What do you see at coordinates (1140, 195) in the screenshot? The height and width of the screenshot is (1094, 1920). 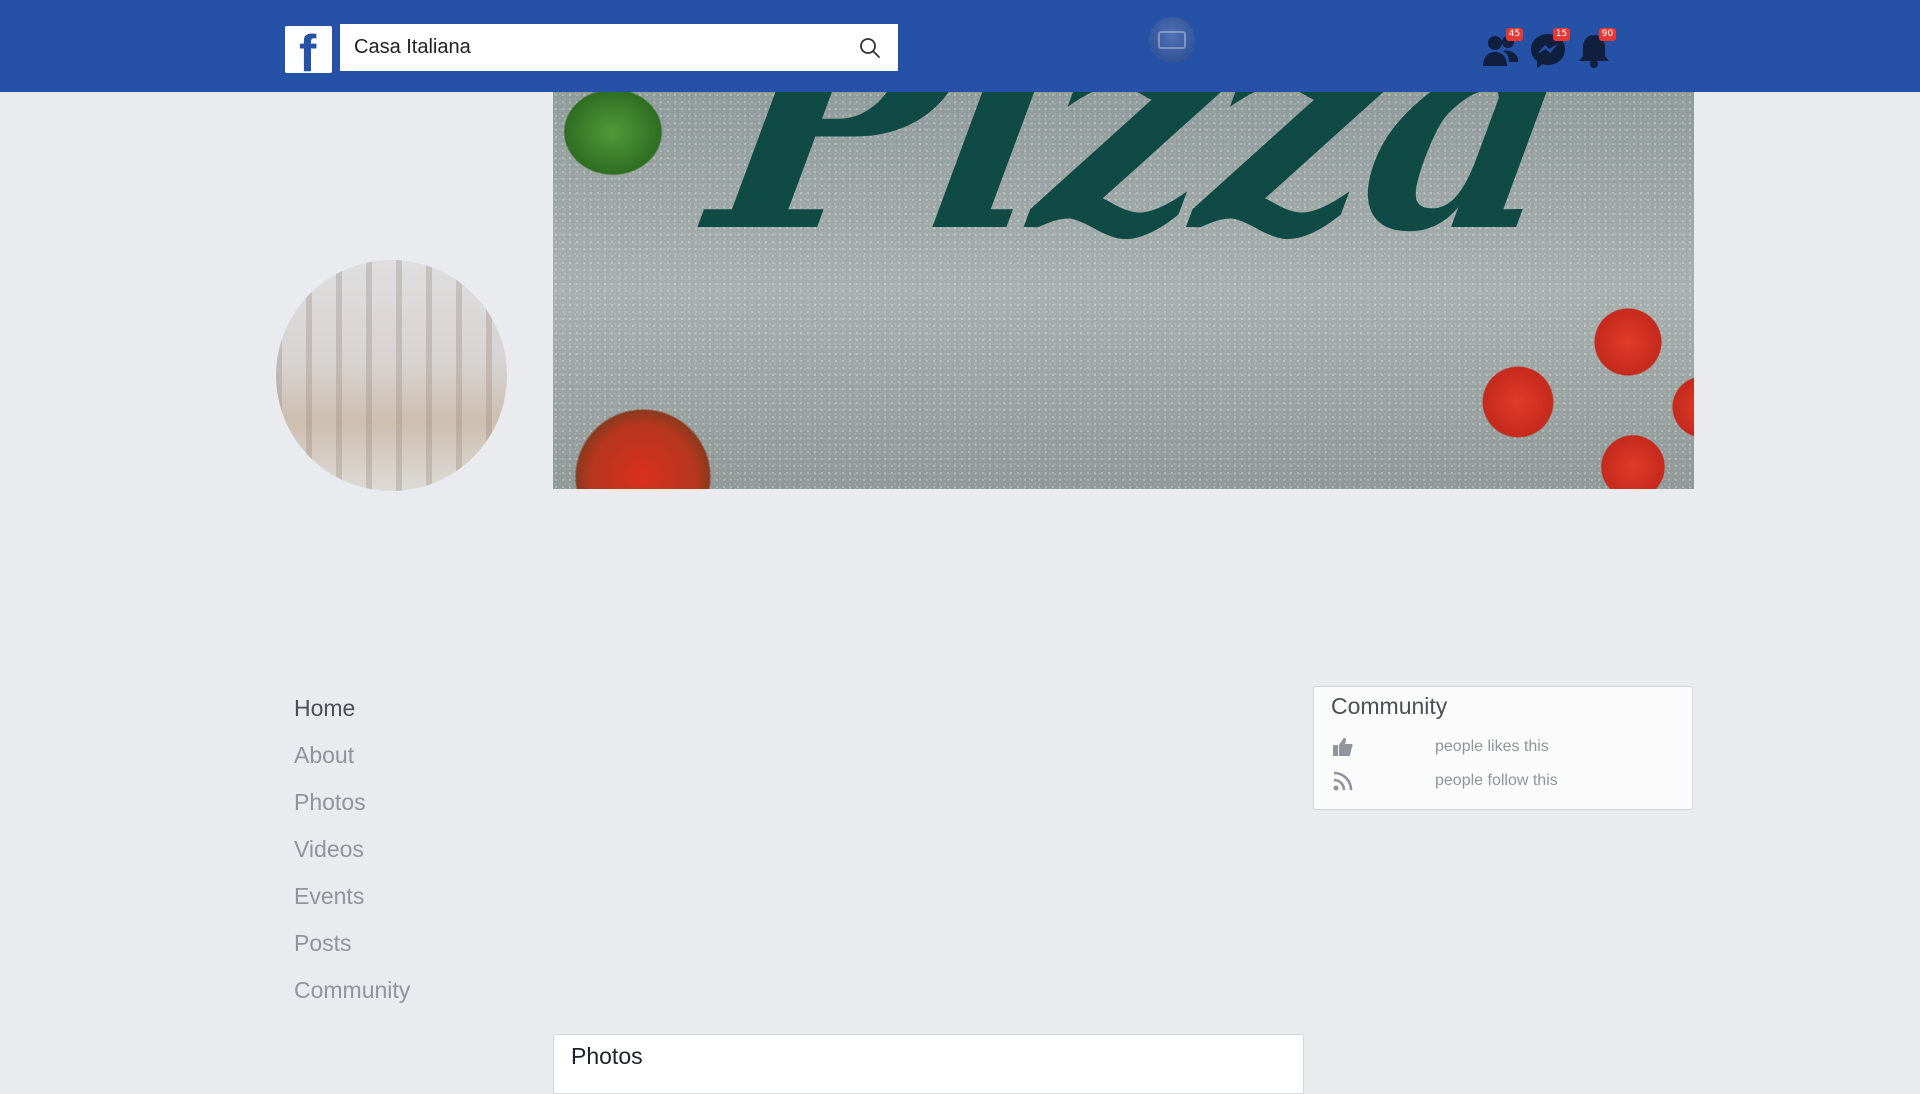 I see `cover-pizza-lettering: Pizza` at bounding box center [1140, 195].